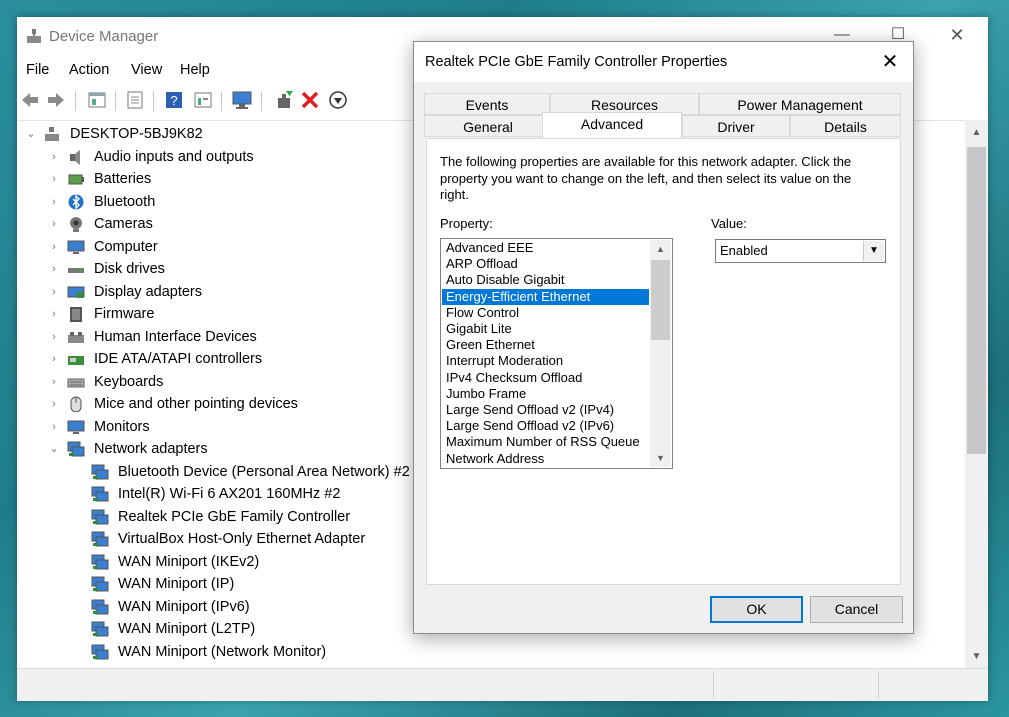 The image size is (1009, 717). Describe the element at coordinates (545, 329) in the screenshot. I see `property-item: Gigabit Lite` at that location.